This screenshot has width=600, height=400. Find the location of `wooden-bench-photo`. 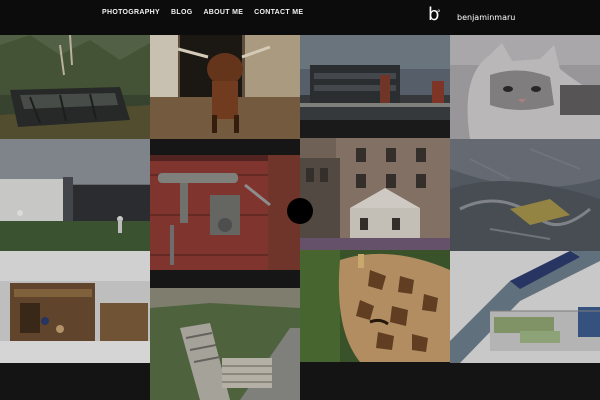

wooden-bench-photo is located at coordinates (225, 344).